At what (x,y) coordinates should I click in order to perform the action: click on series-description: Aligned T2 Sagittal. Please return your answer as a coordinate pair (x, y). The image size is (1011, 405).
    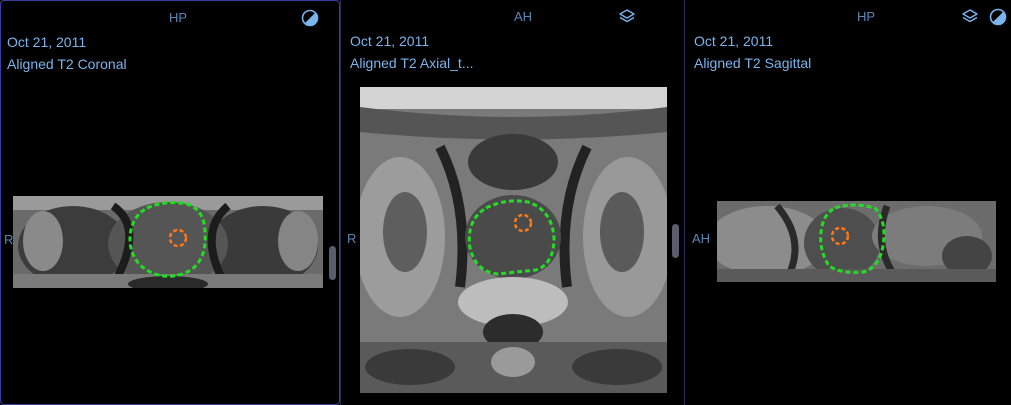
    Looking at the image, I should click on (753, 63).